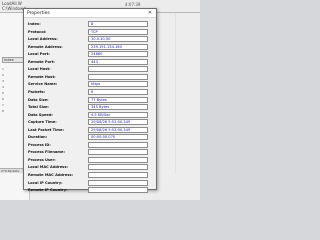 Image resolution: width=320 pixels, height=240 pixels. I want to click on property-value-field: 00:00:00.070, so click(118, 137).